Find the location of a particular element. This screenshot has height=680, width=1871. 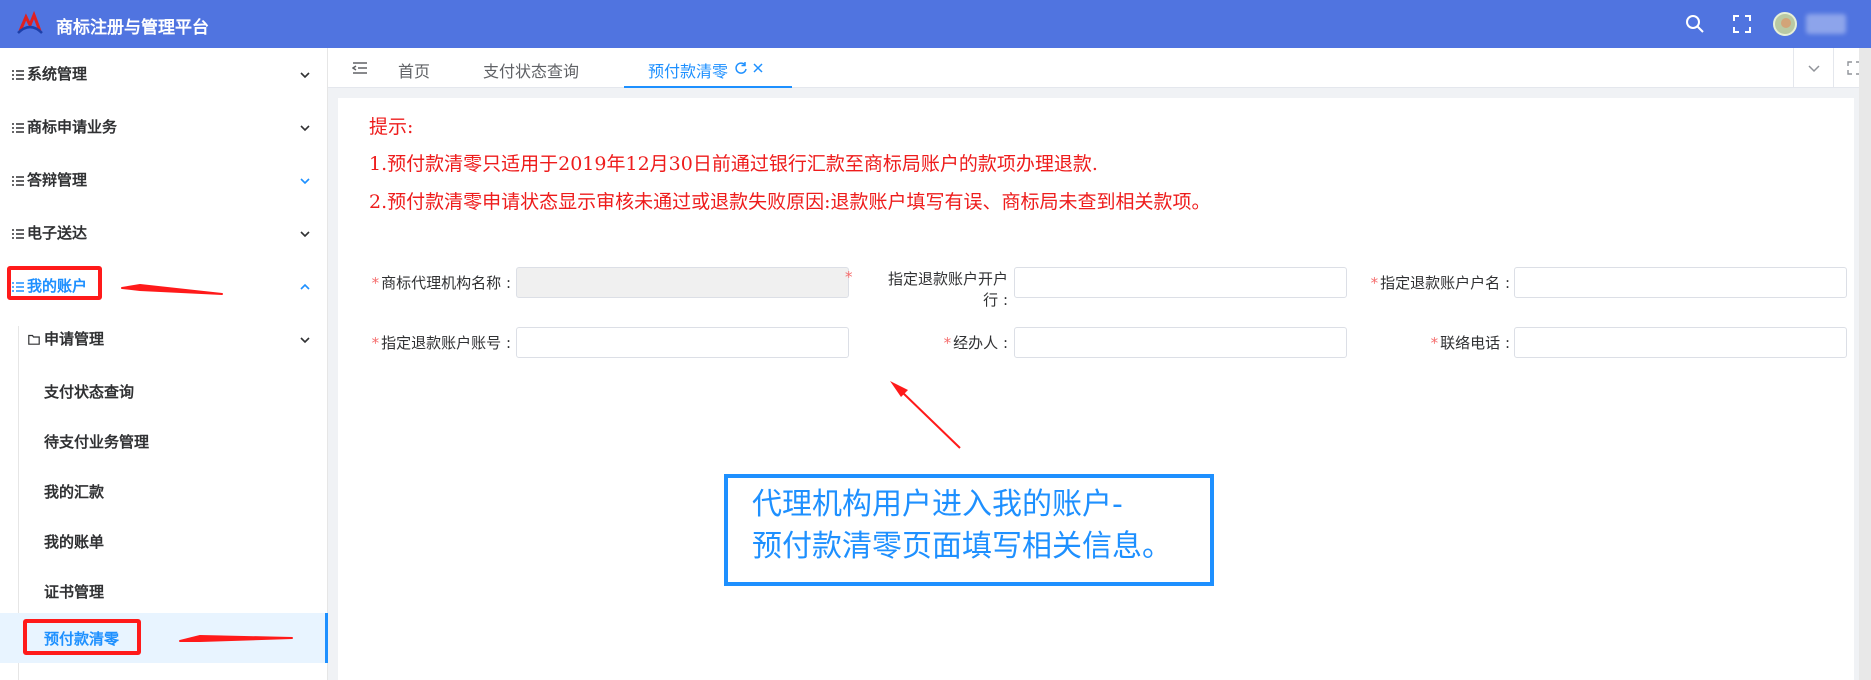

account-name-label: * 指定退款账户户名 : is located at coordinates (1429, 282).